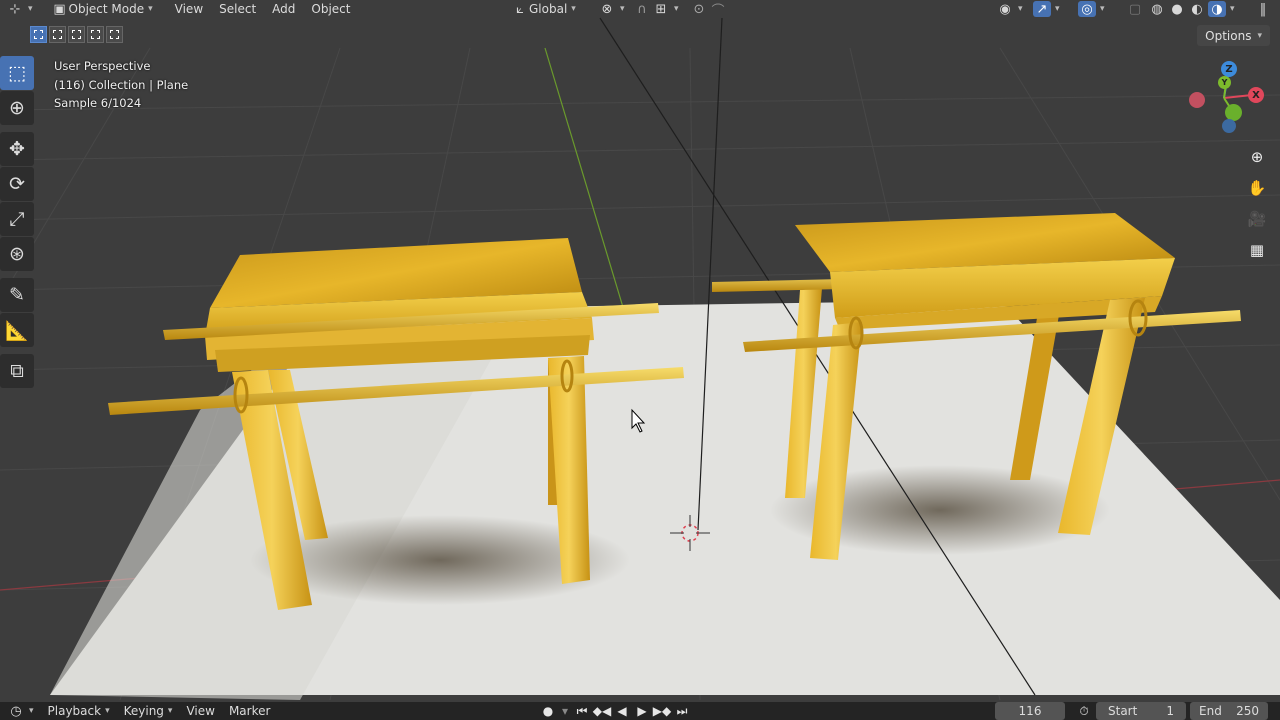 This screenshot has height=720, width=1280. I want to click on gizmo-toggle: ↗ ▾, so click(1046, 9).